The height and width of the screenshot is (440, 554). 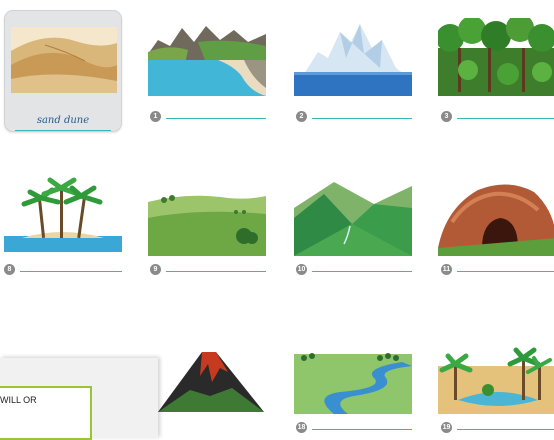 What do you see at coordinates (496, 217) in the screenshot?
I see `cave-picture` at bounding box center [496, 217].